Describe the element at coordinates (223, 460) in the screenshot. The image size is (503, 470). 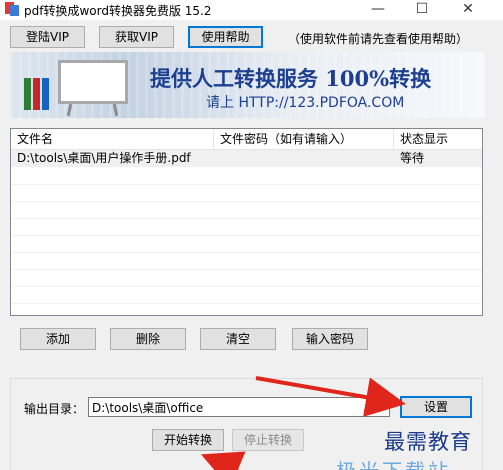
I see `arrow-to-start` at that location.